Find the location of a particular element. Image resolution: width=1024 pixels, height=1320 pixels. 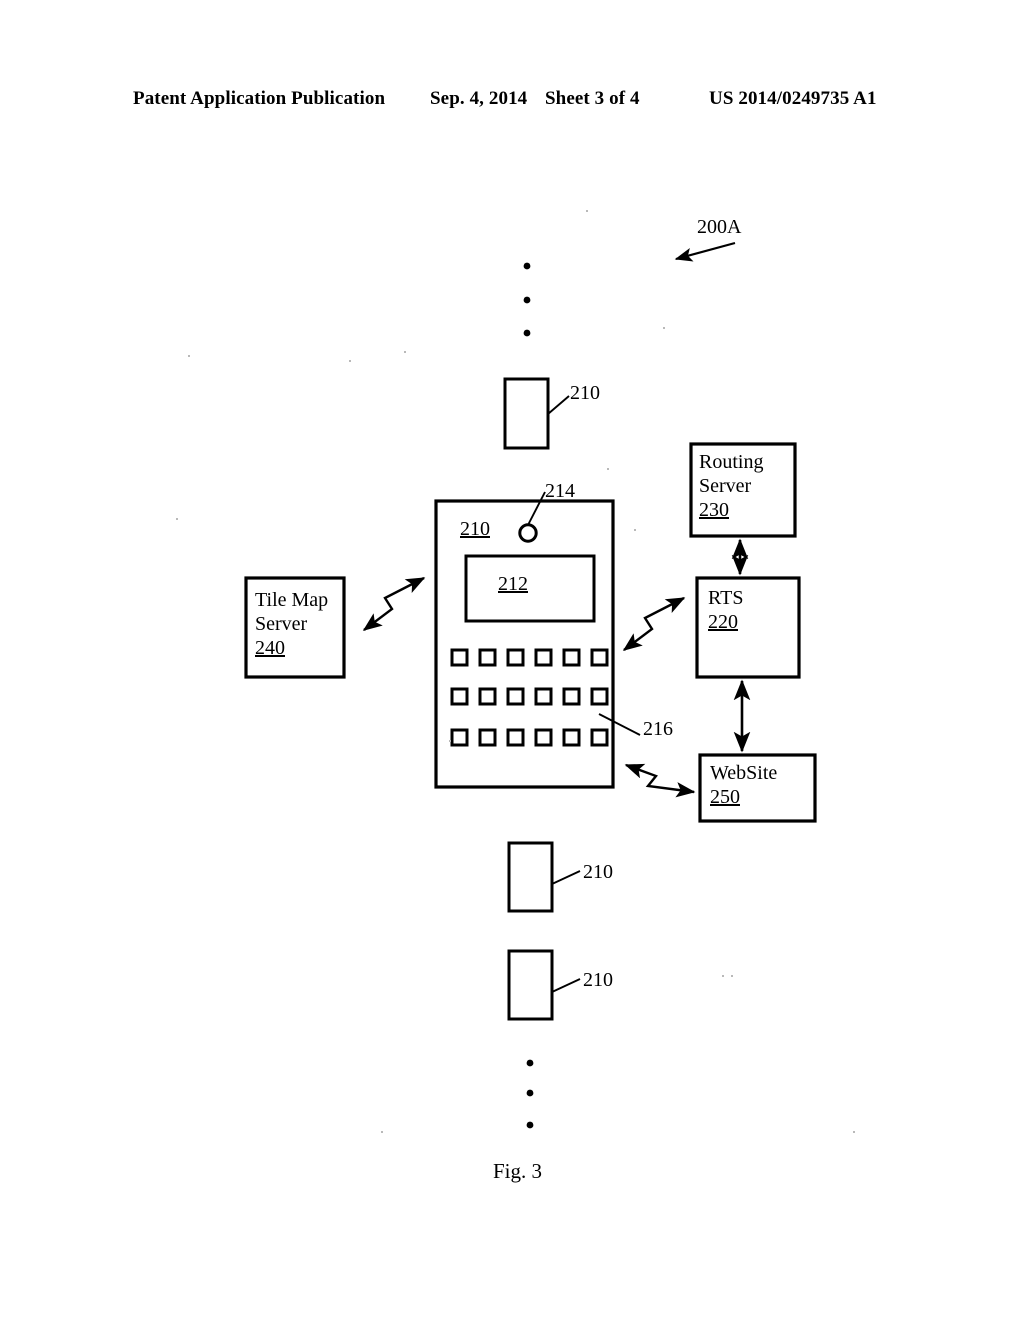

label-212-screen: 212 is located at coordinates (513, 584).